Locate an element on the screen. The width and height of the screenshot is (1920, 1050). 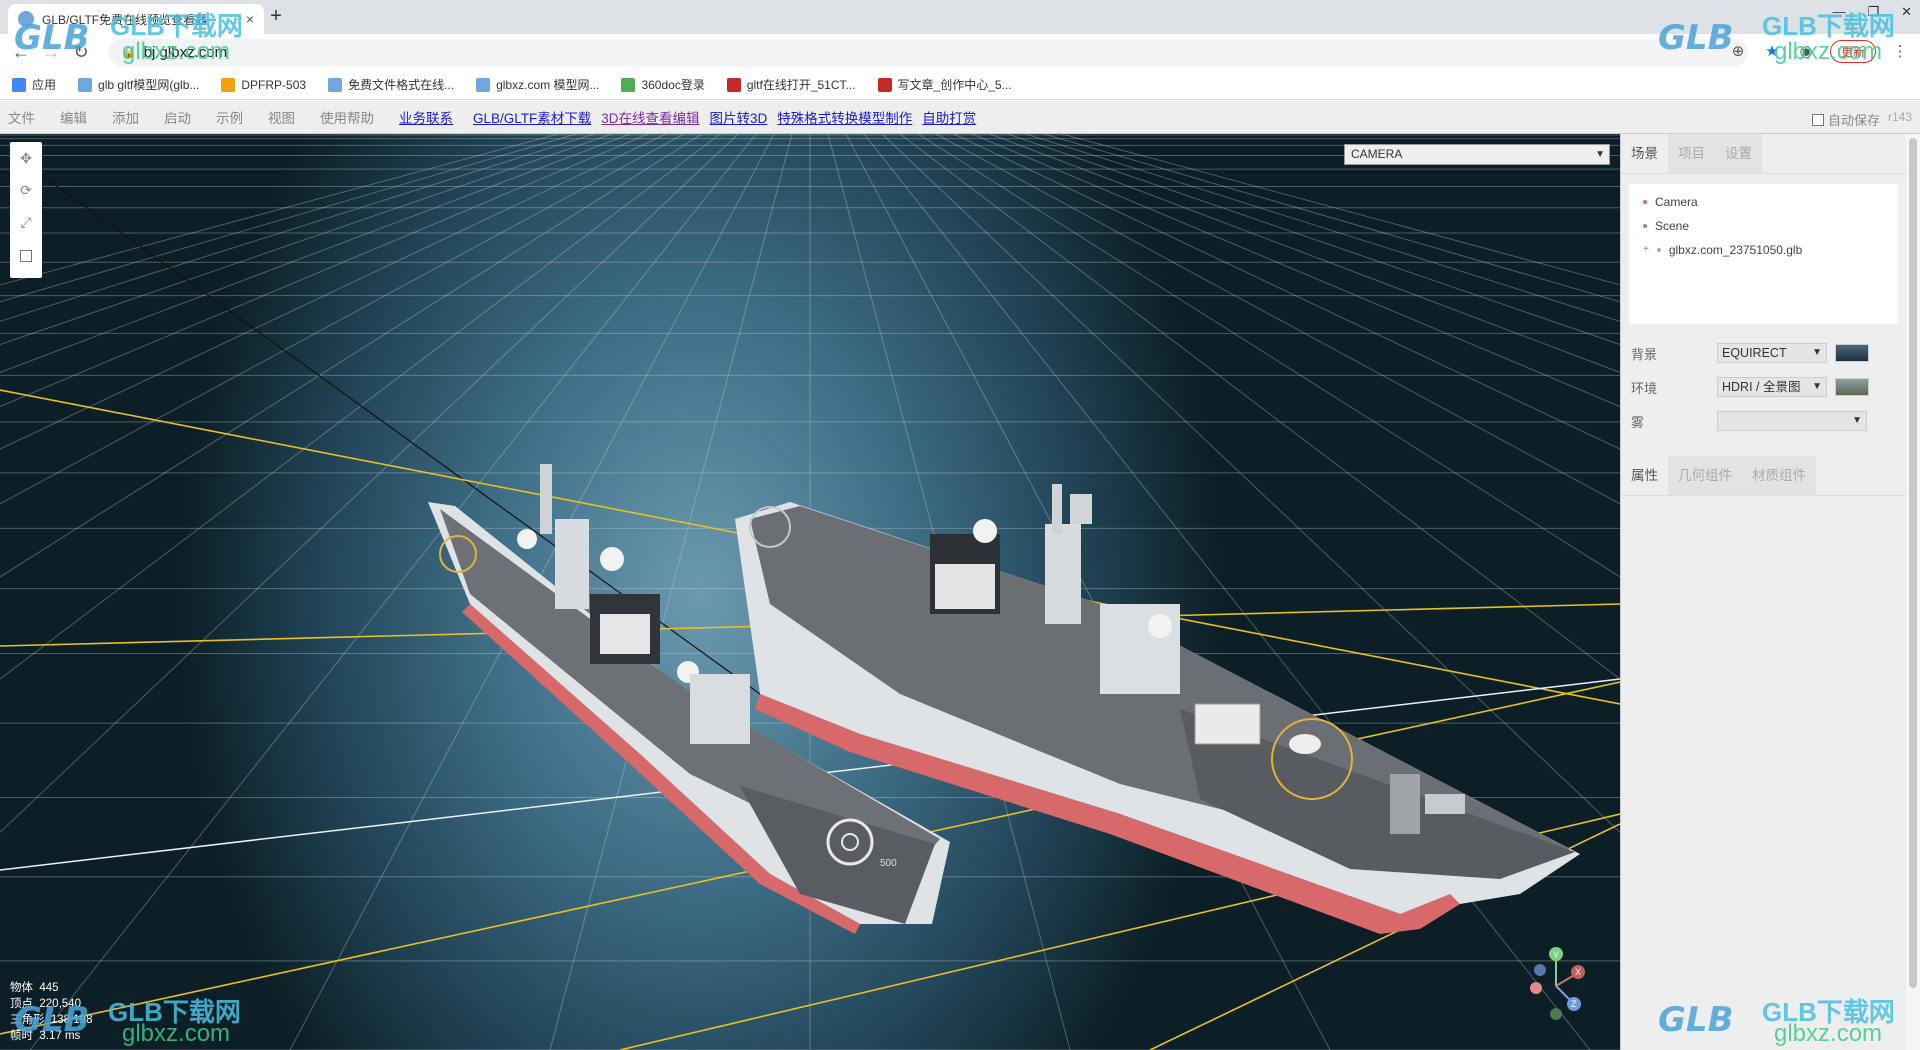
environment-select: HDRI / 全景图 ▼ is located at coordinates (1772, 387).